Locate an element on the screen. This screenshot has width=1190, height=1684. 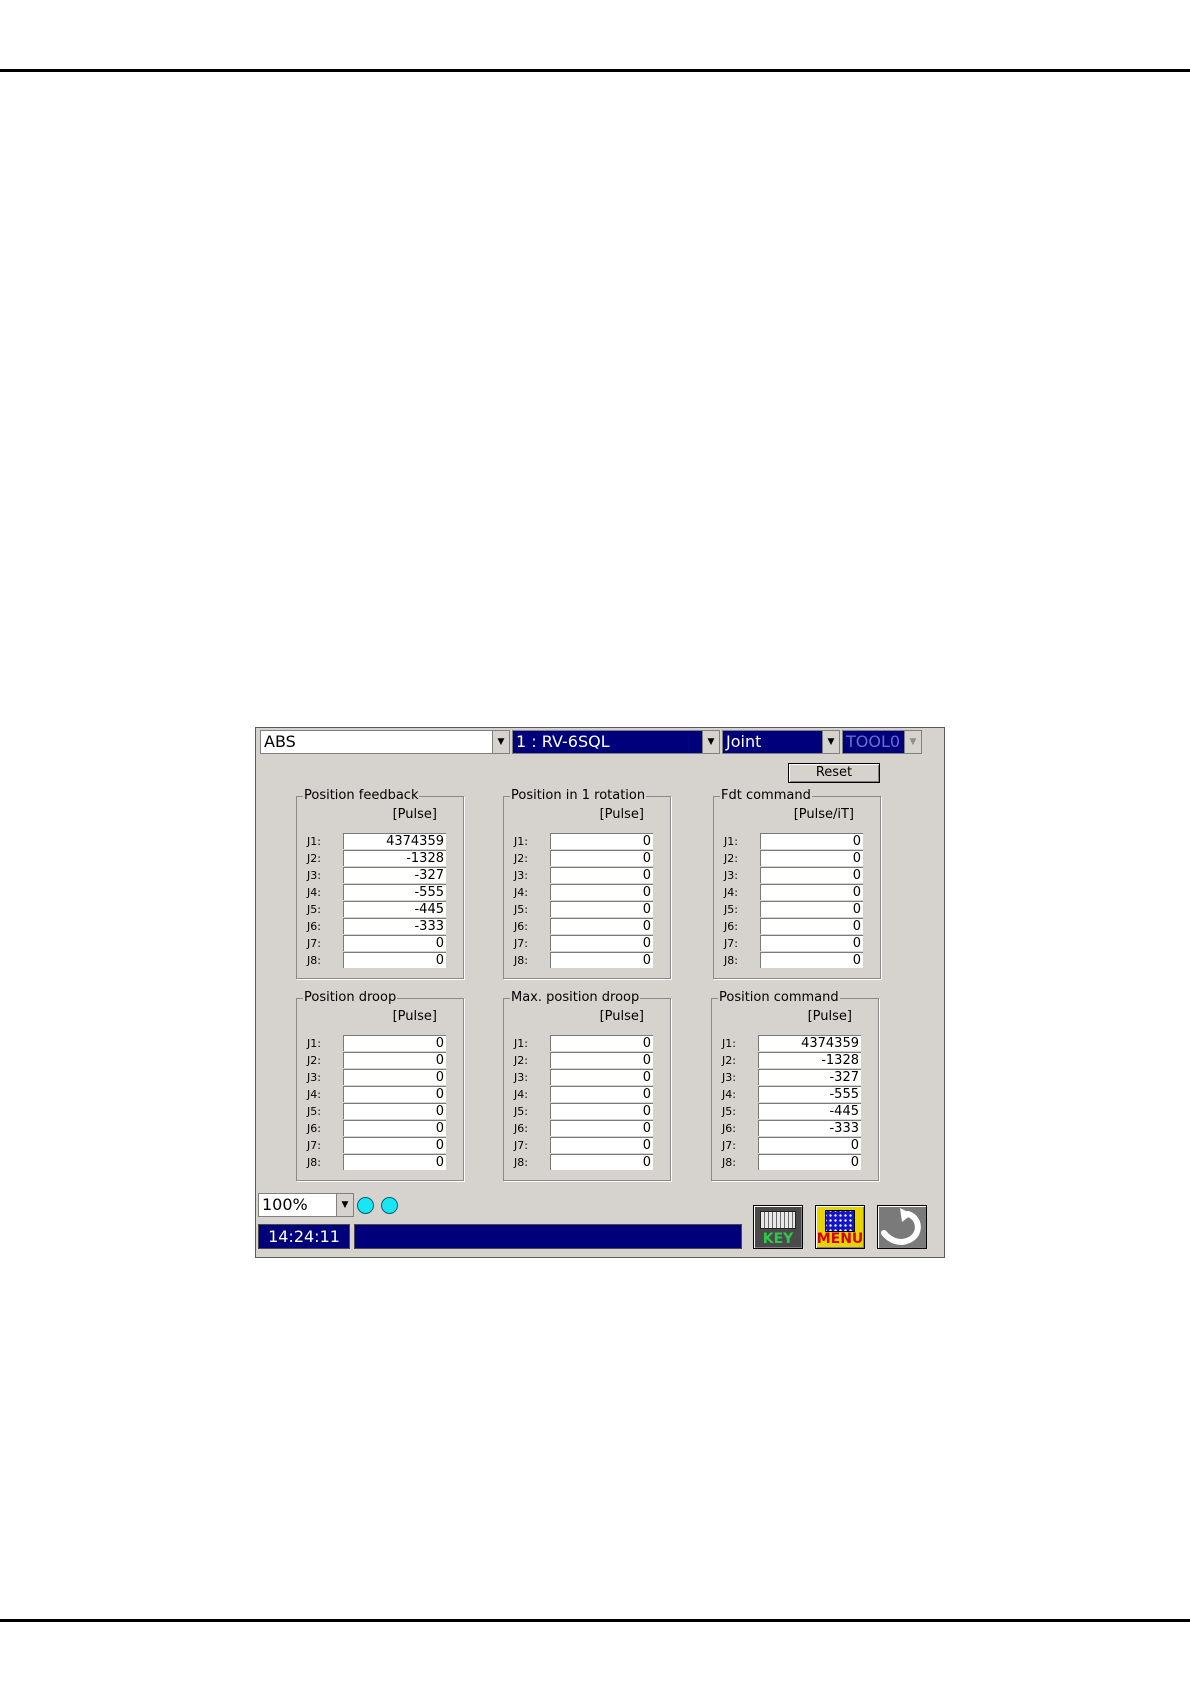
joint-row: J3: -327 is located at coordinates (796, 1077).